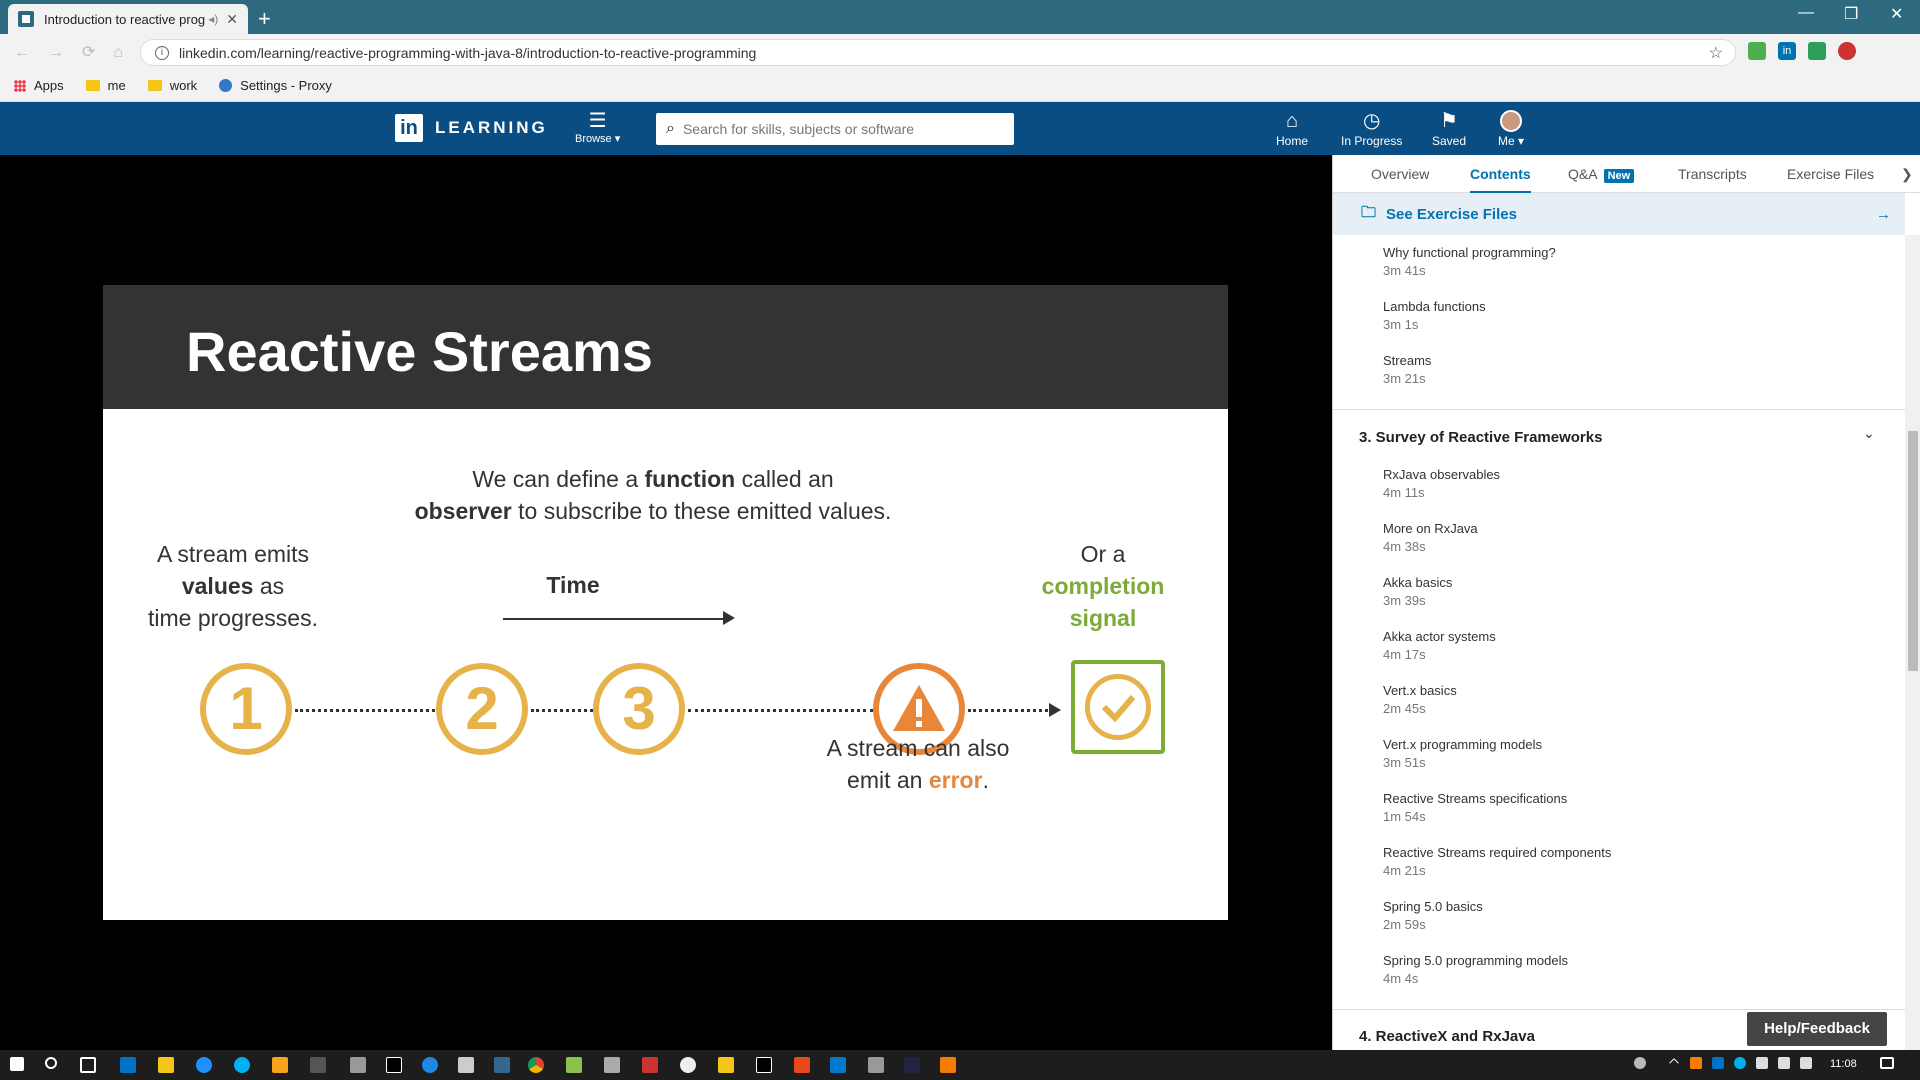  Describe the element at coordinates (1851, 14) in the screenshot. I see `restore-icon: ❐` at that location.